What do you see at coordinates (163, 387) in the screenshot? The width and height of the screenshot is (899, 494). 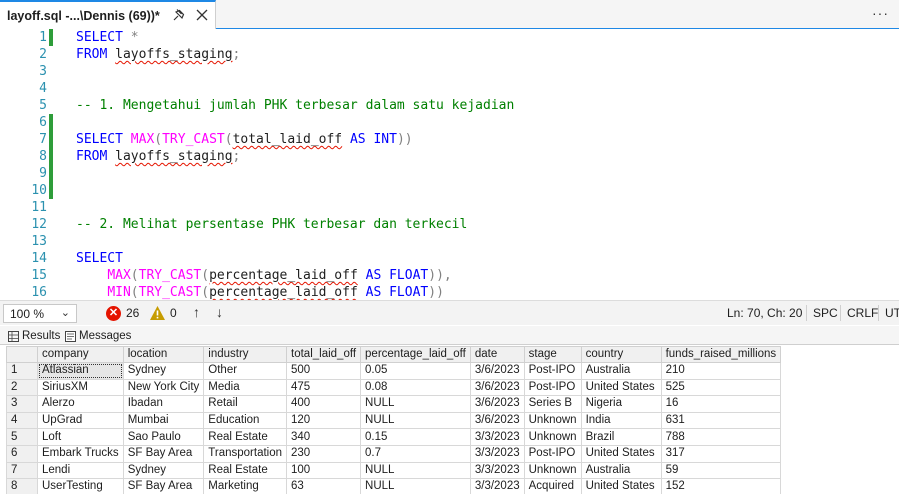 I see `grid-cell: New York City` at bounding box center [163, 387].